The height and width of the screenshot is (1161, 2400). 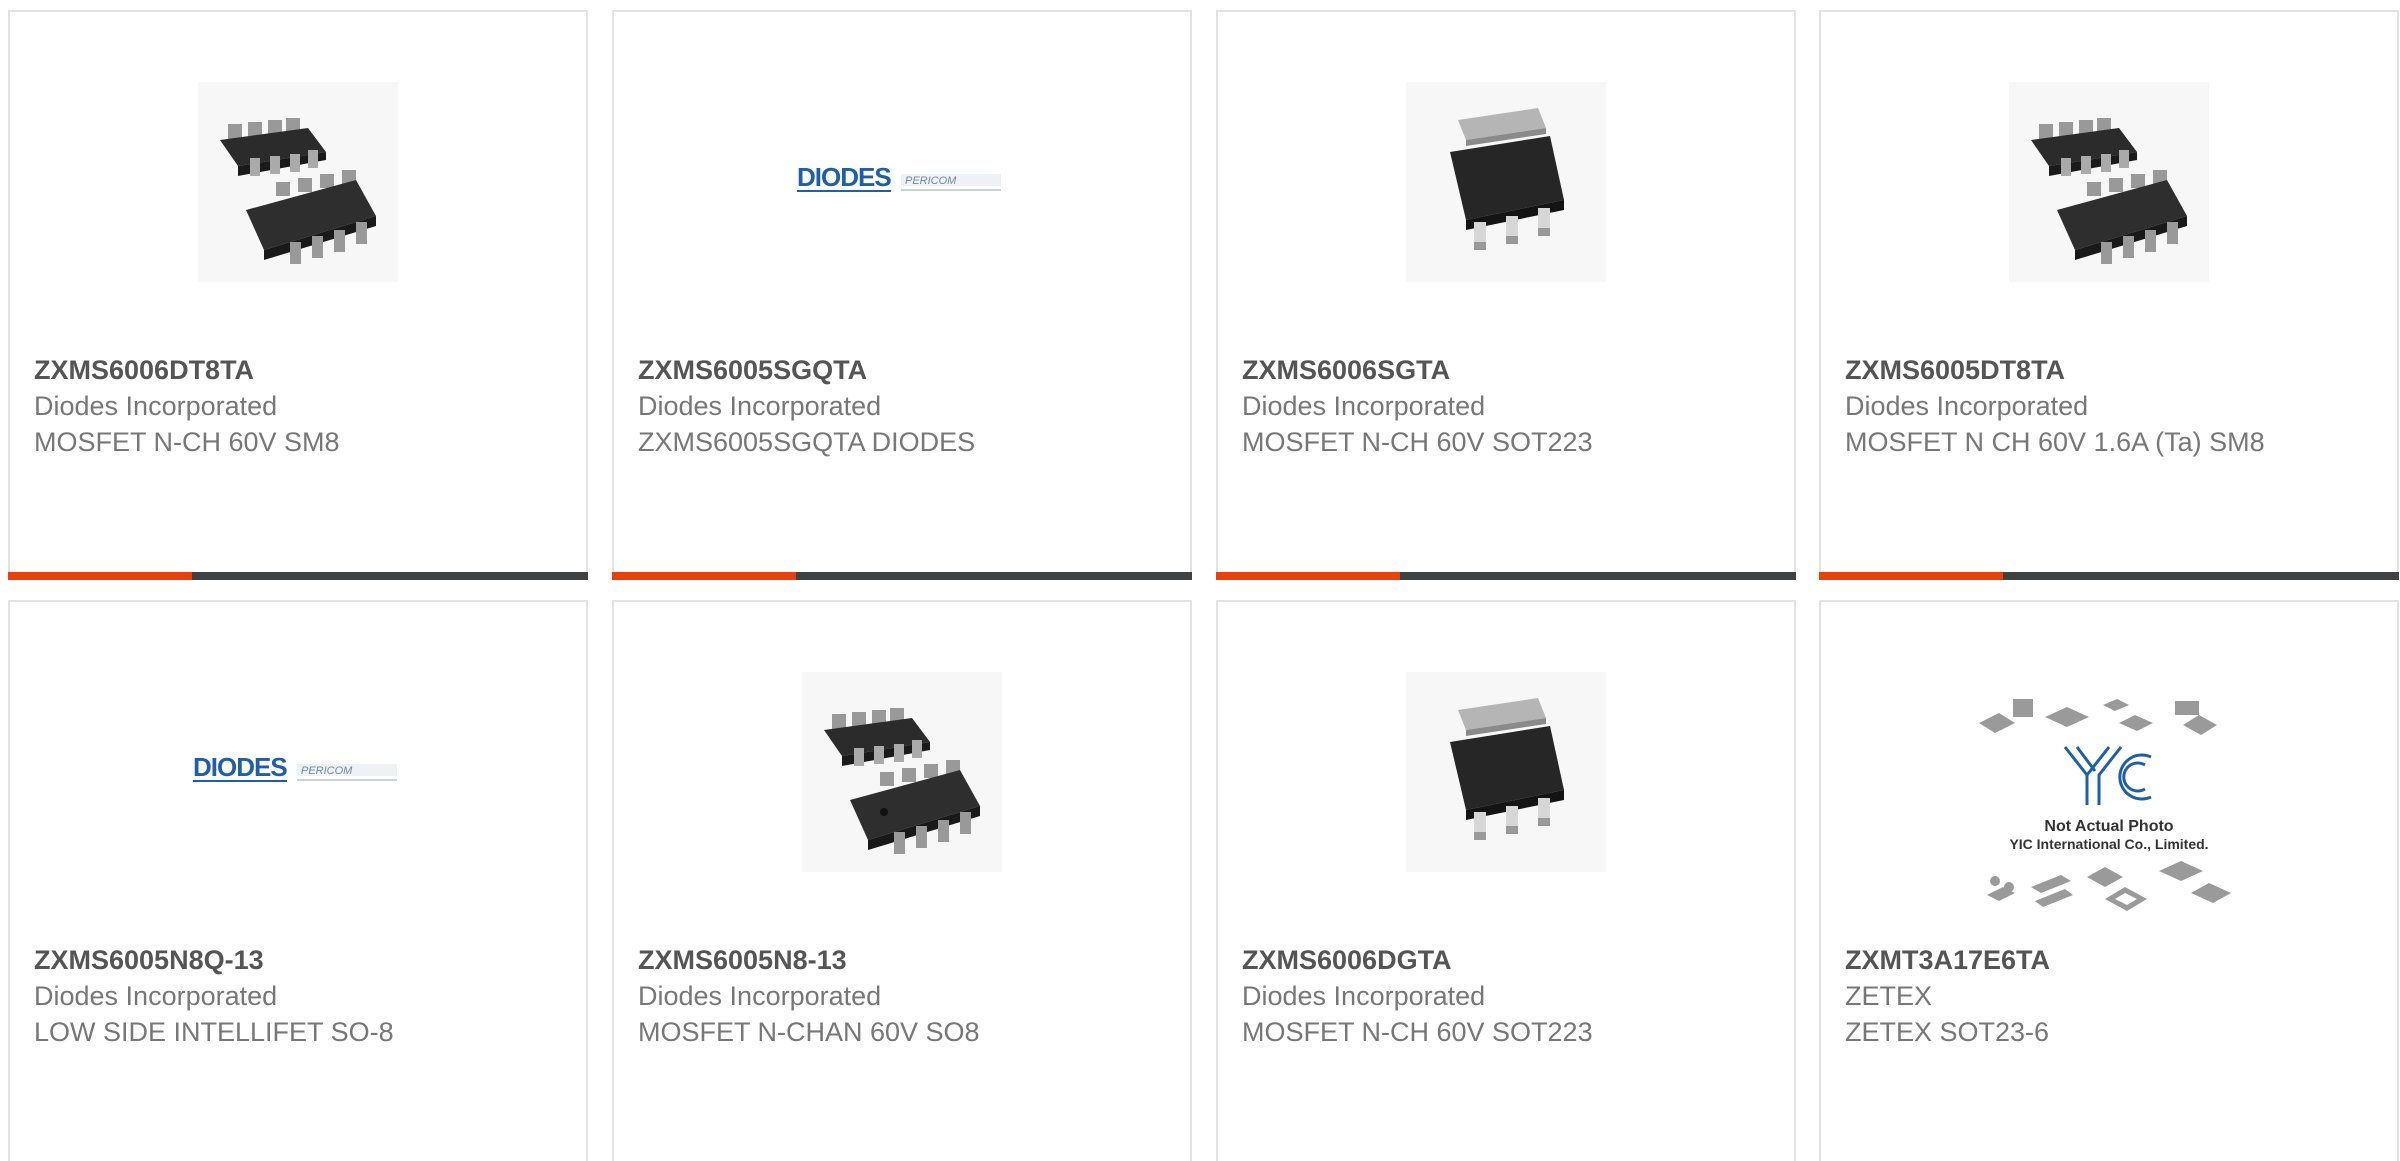 What do you see at coordinates (1506, 370) in the screenshot?
I see `part-number: ZXMS6006SGTA` at bounding box center [1506, 370].